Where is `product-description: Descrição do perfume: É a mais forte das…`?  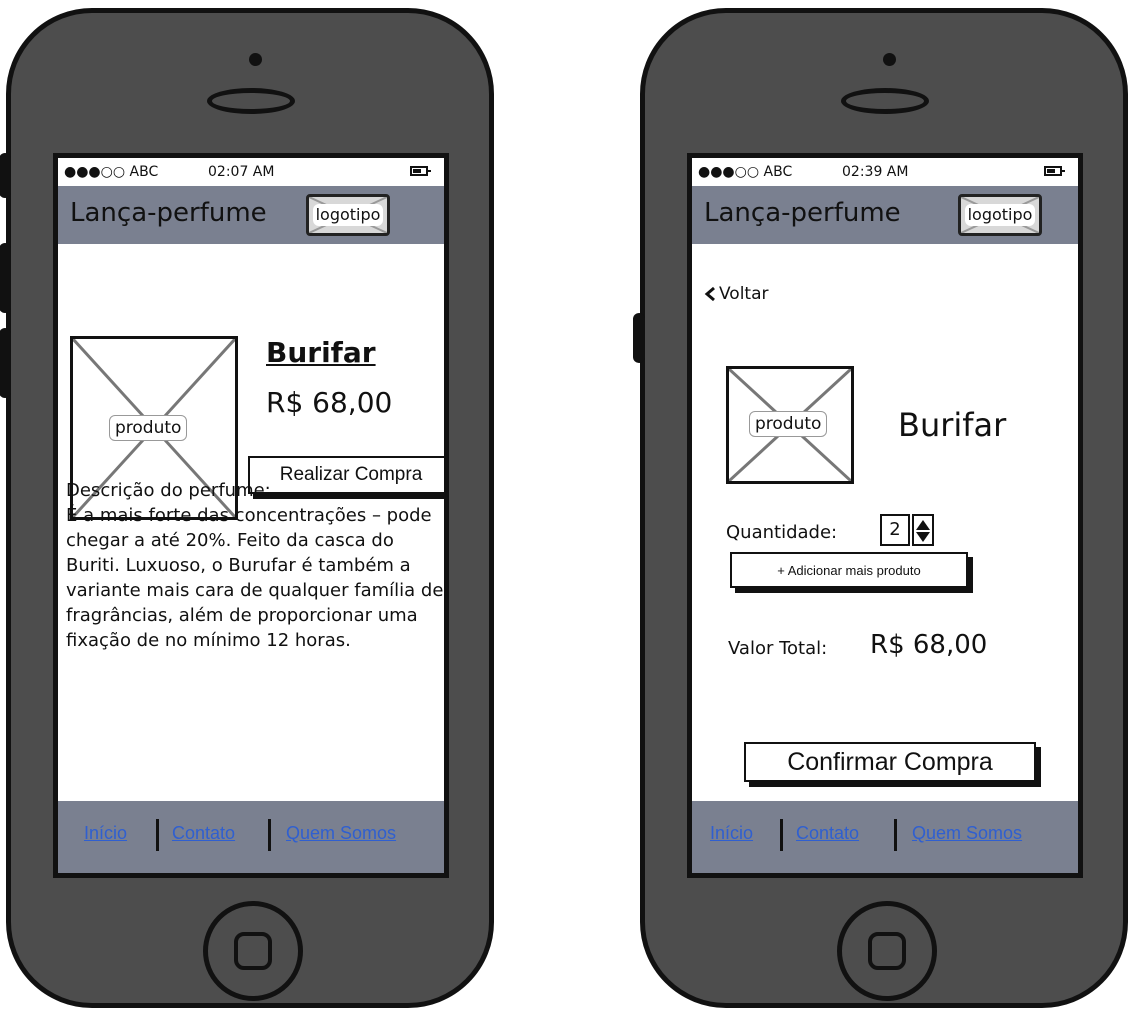 product-description: Descrição do perfume: É a mais forte das… is located at coordinates (255, 565).